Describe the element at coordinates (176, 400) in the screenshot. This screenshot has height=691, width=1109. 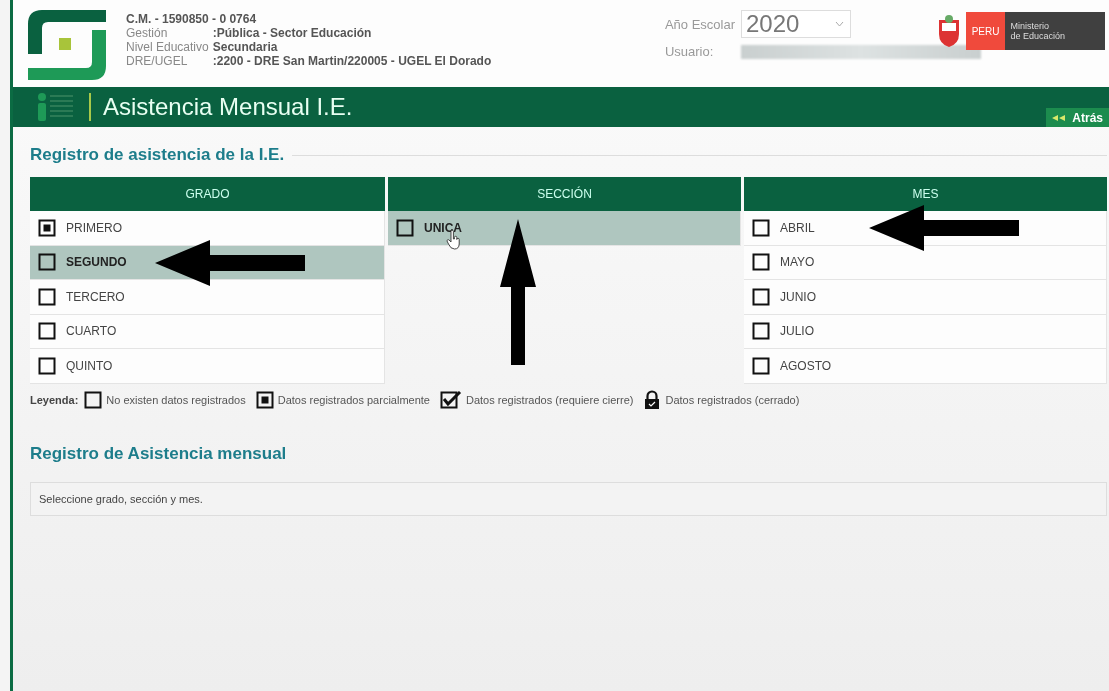
I see `legend-text: No existen datos registrados` at that location.